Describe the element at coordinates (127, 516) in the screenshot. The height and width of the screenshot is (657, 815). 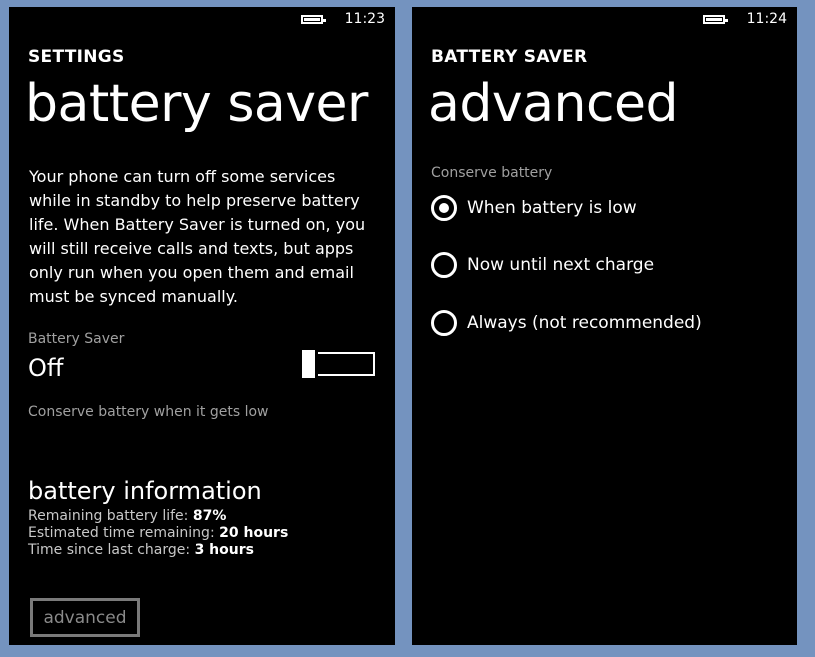
I see `remaining-life-line: Remaining battery life: 87%` at that location.